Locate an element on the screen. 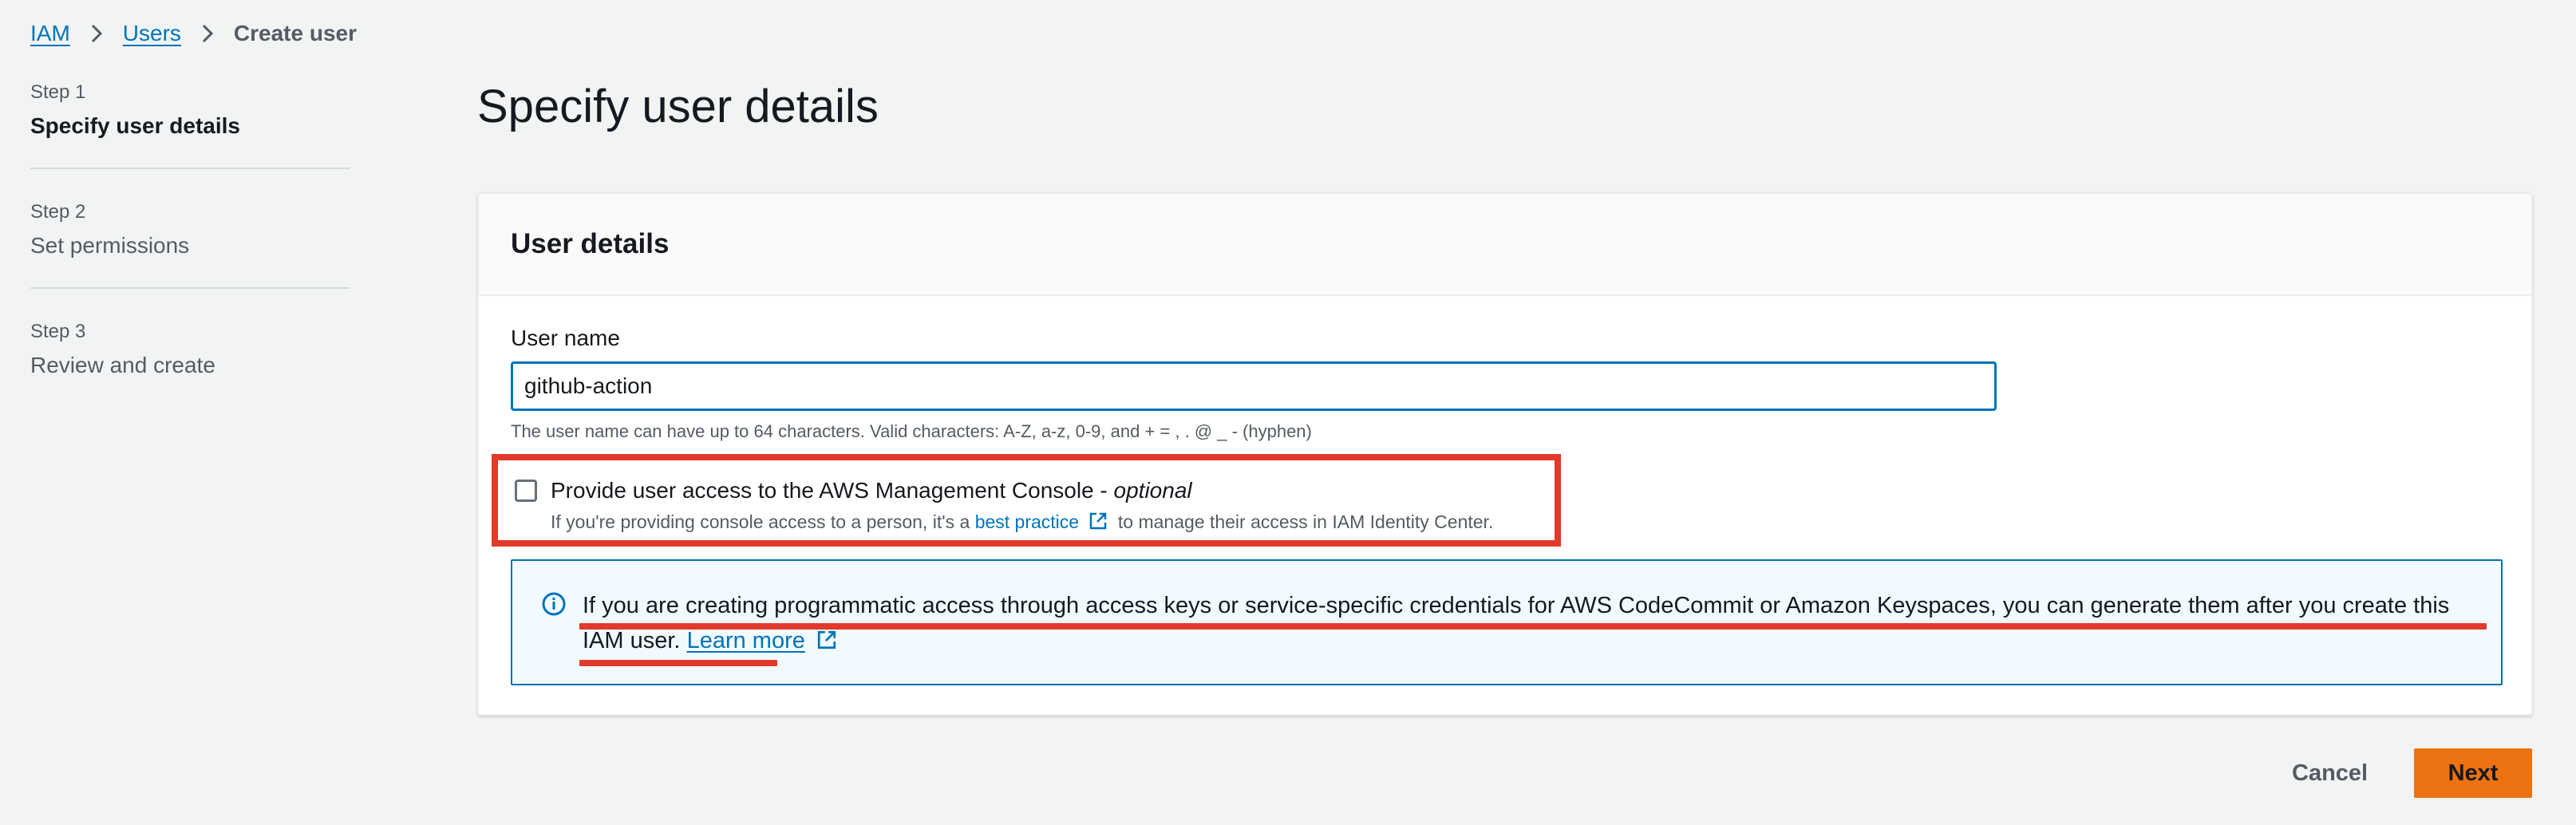  learn-more-link: Learn more is located at coordinates (746, 641).